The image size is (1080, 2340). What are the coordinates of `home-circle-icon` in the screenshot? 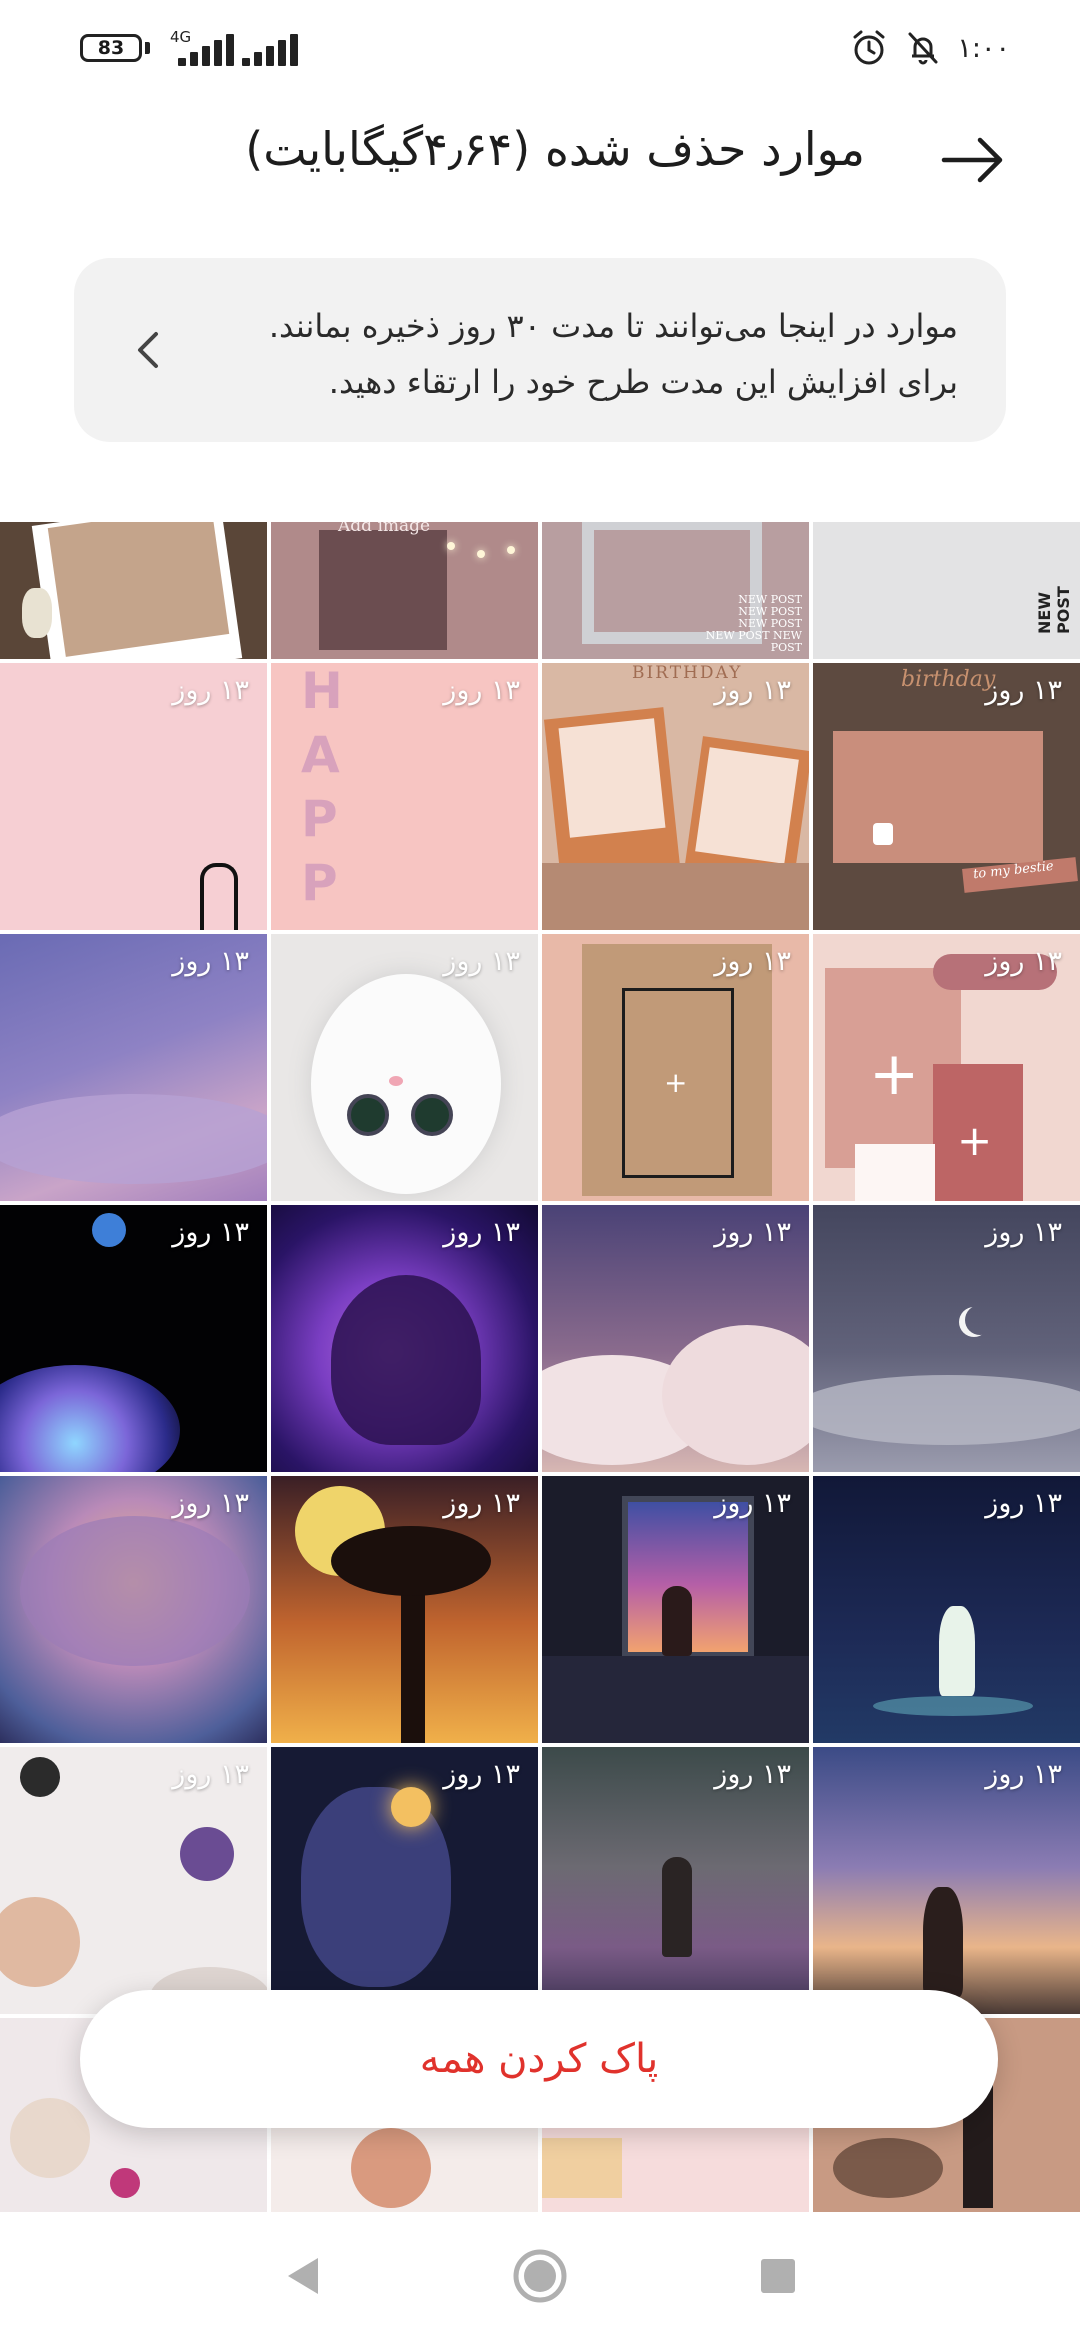 It's located at (540, 2276).